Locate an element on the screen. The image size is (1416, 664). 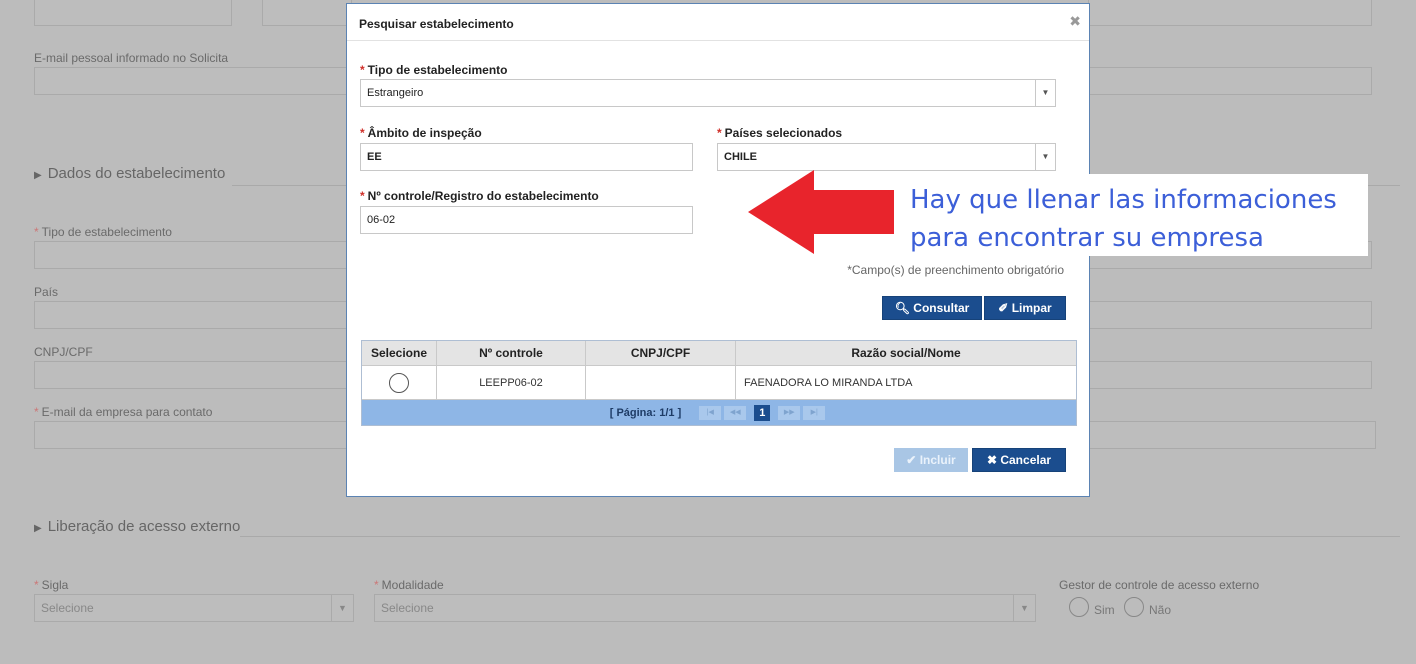
cancelar-label: Cancelar is located at coordinates (1026, 460).